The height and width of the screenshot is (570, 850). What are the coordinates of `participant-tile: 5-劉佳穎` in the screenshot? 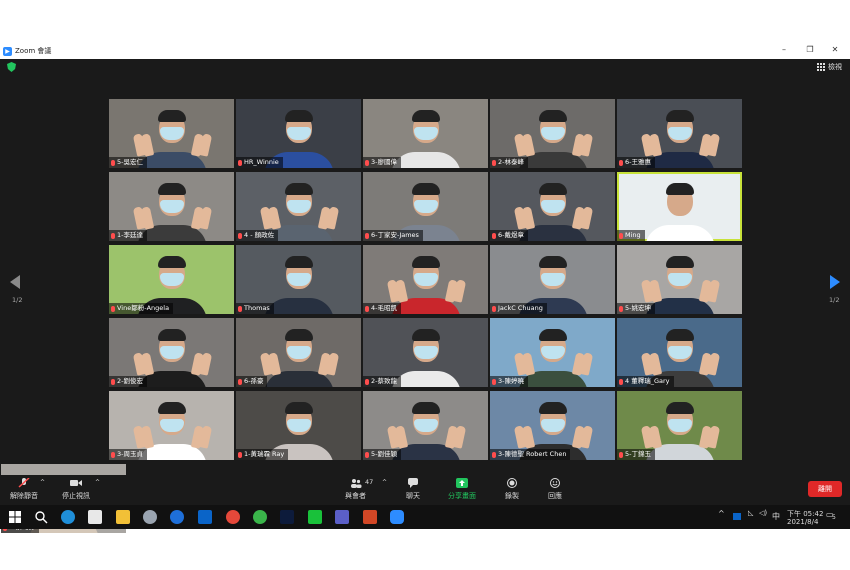 It's located at (425, 425).